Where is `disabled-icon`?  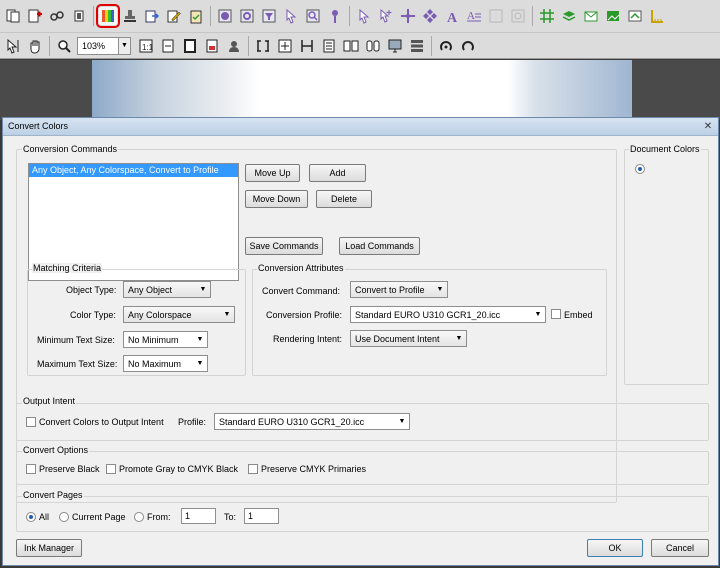
disabled-icon is located at coordinates (496, 16).